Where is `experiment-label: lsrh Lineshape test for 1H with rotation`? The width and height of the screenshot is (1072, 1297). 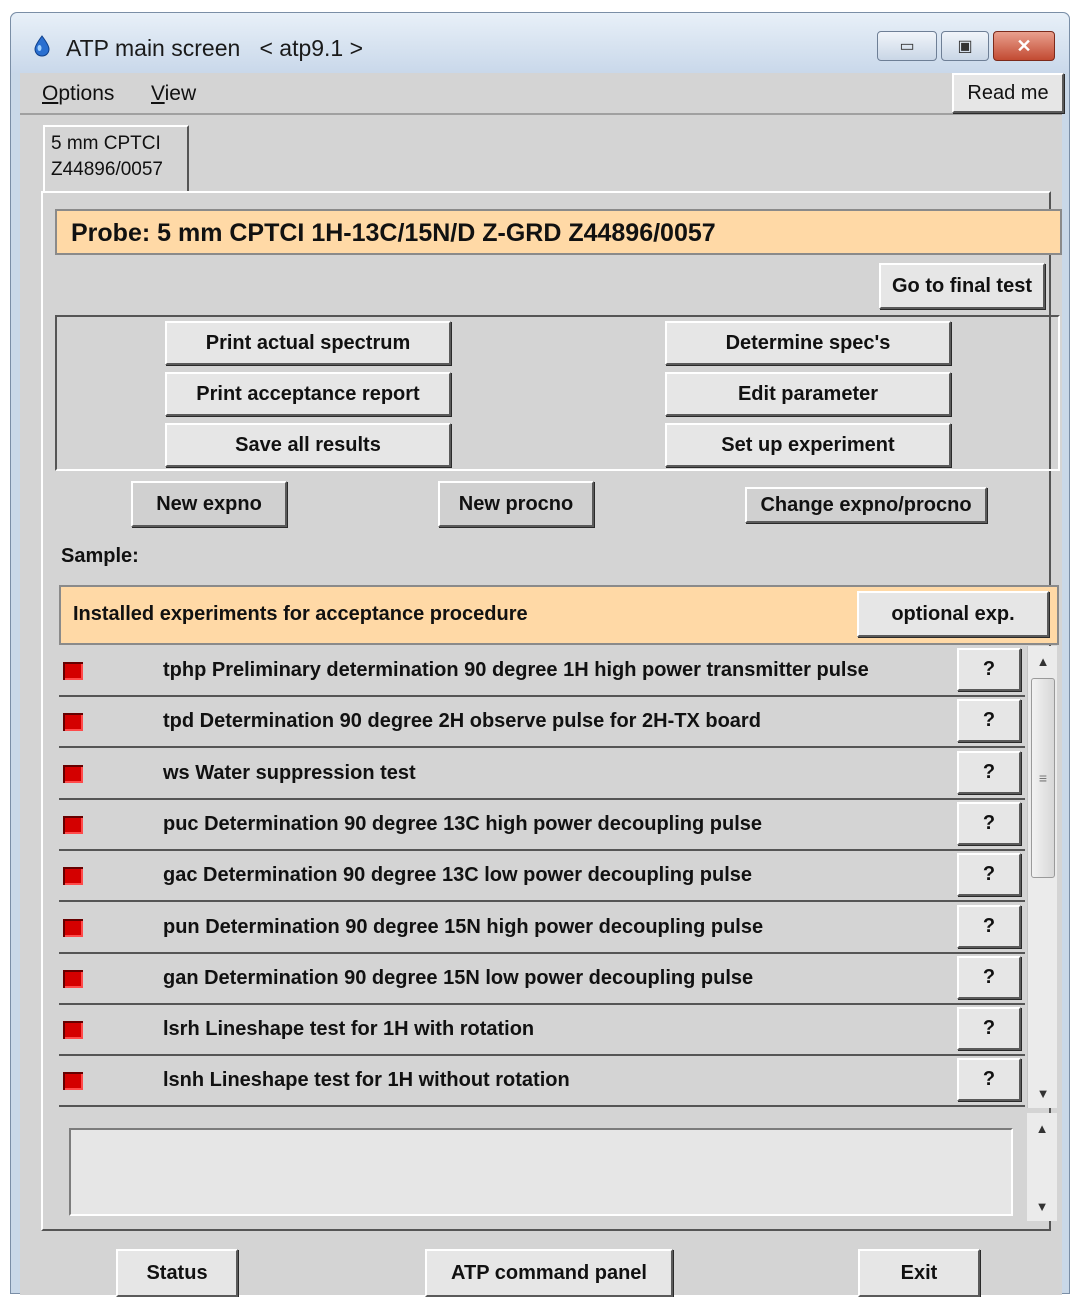 experiment-label: lsrh Lineshape test for 1H with rotation is located at coordinates (349, 1029).